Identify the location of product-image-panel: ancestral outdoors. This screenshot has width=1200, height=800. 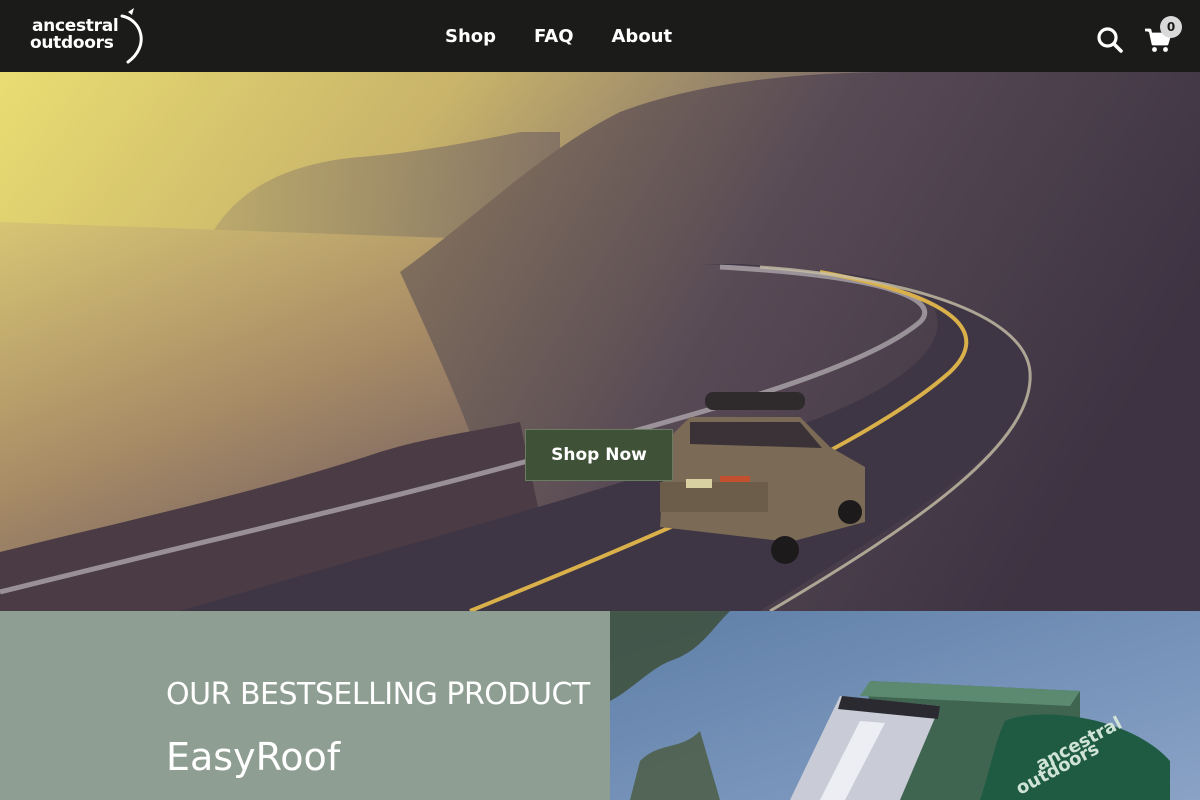
(905, 705).